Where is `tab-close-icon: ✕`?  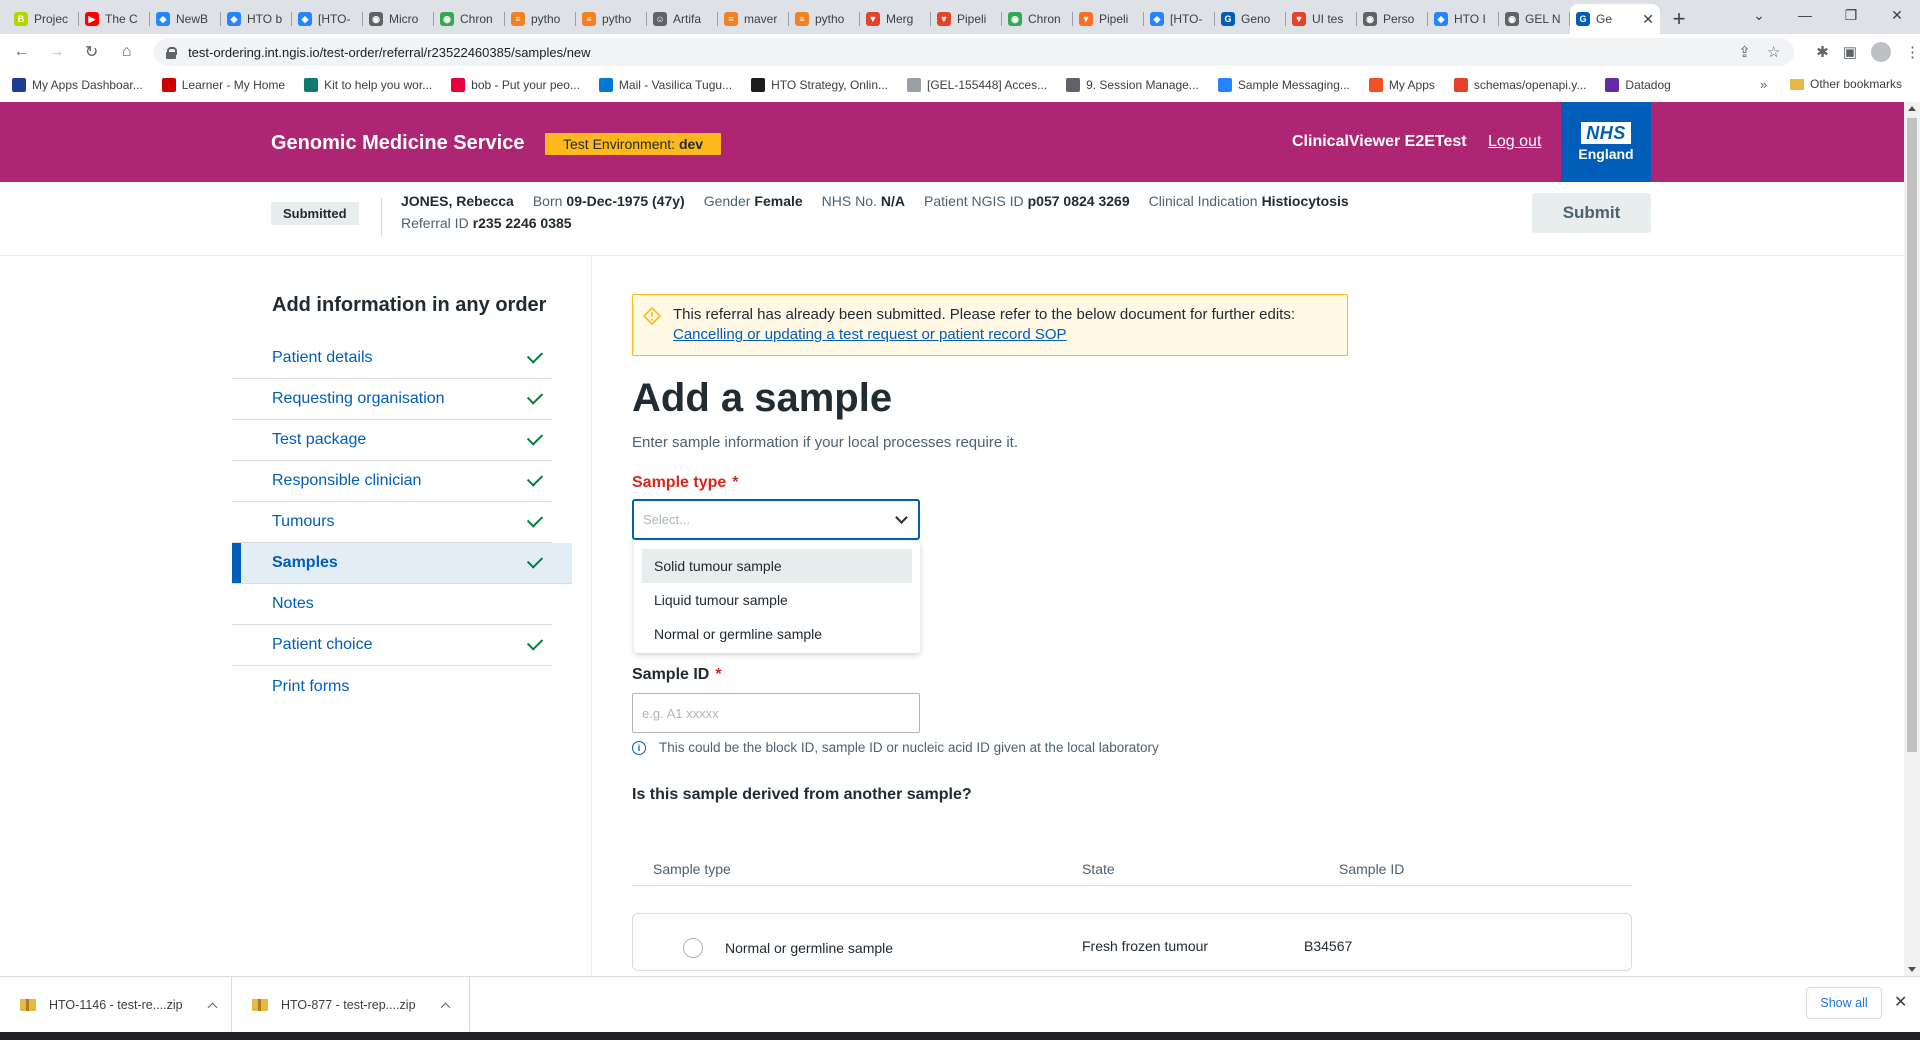
tab-close-icon: ✕ is located at coordinates (1648, 19).